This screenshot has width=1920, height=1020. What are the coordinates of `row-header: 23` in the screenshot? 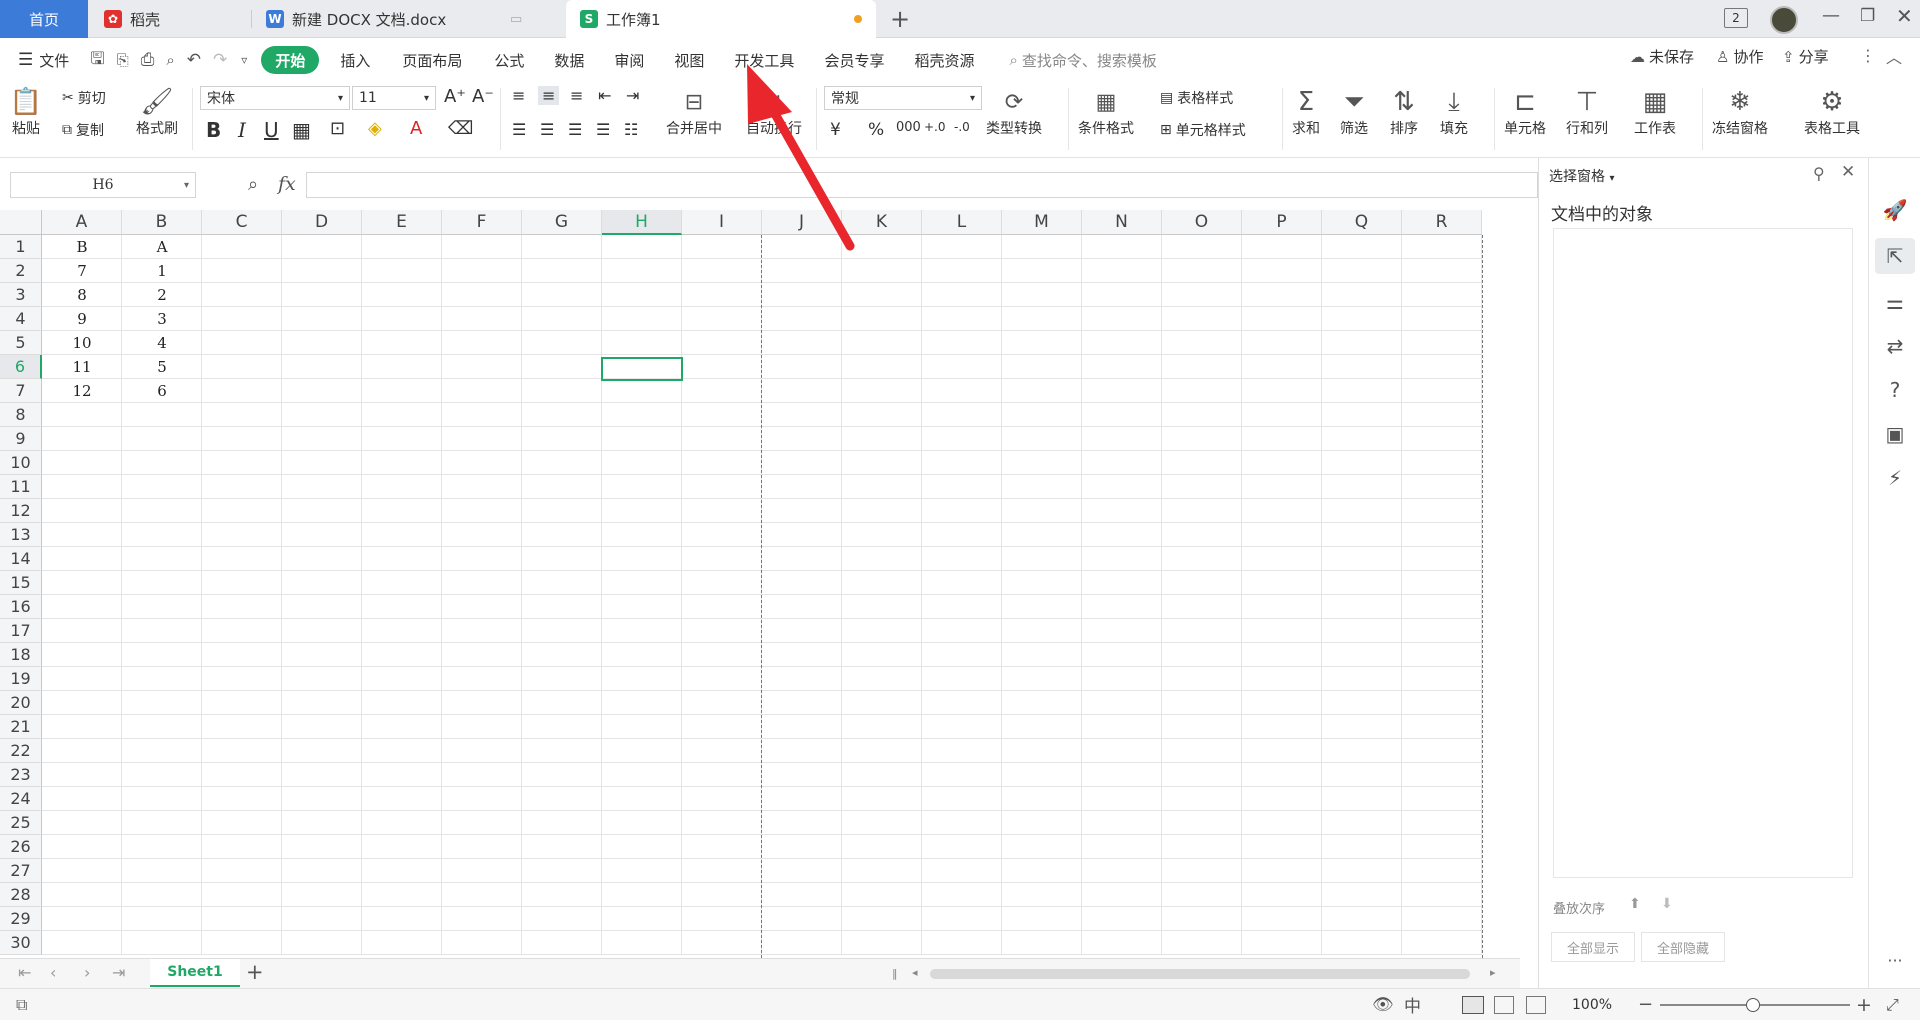 It's located at (21, 775).